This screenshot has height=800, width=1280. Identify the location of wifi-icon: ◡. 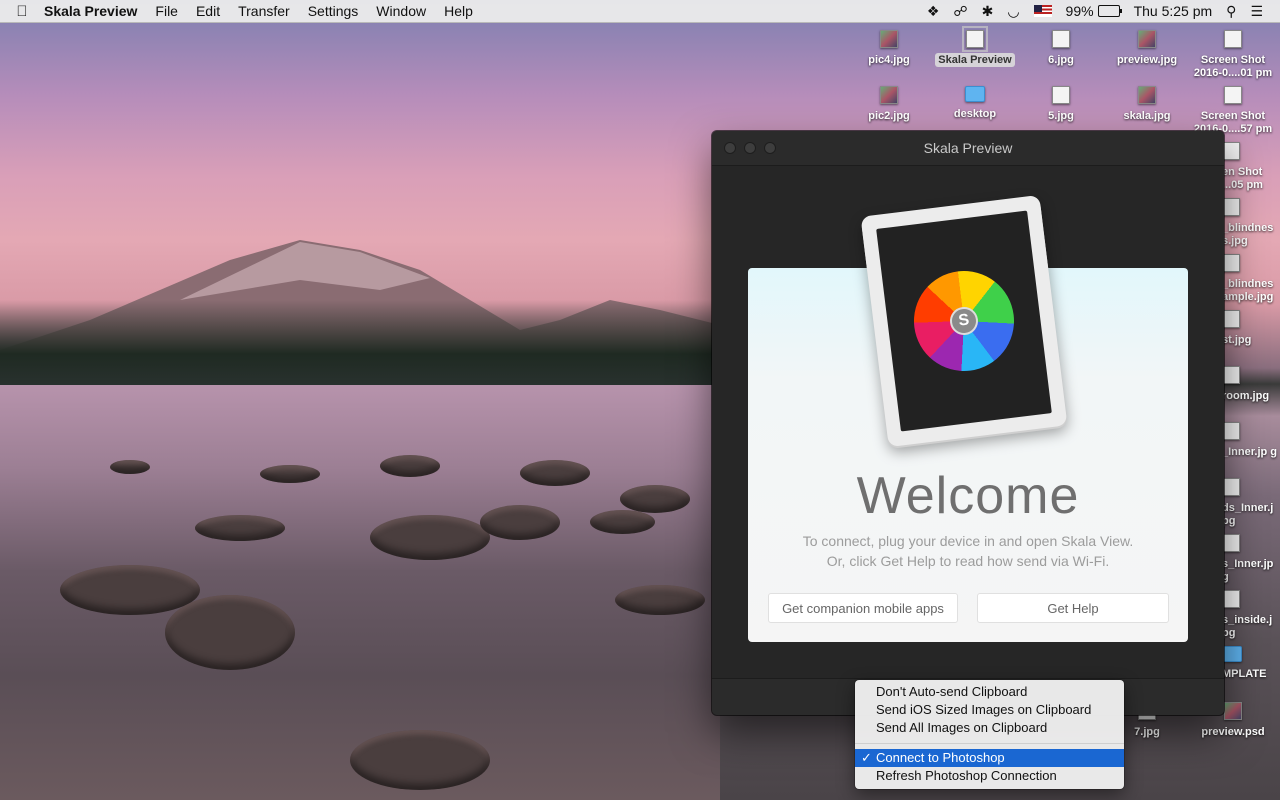
(1013, 11).